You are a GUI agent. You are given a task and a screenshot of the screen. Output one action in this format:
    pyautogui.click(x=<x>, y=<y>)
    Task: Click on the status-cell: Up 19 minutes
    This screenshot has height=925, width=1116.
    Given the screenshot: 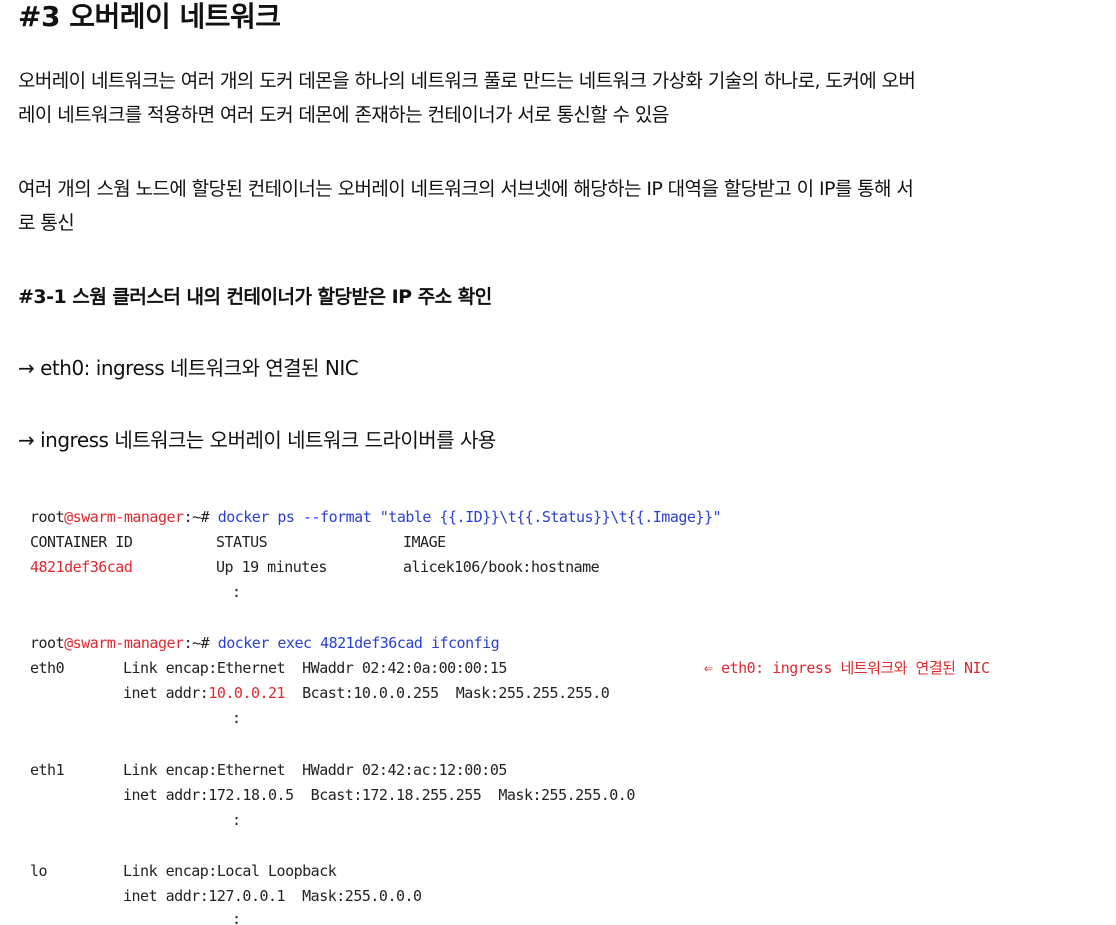 What is the action you would take?
    pyautogui.click(x=271, y=567)
    